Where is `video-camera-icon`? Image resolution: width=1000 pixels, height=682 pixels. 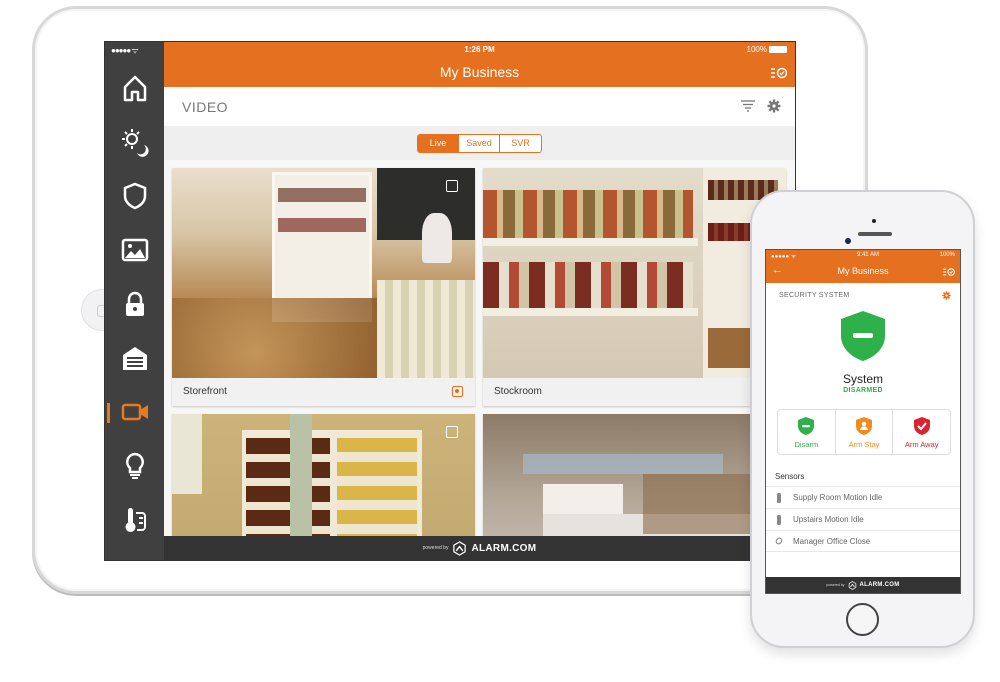 video-camera-icon is located at coordinates (134, 412).